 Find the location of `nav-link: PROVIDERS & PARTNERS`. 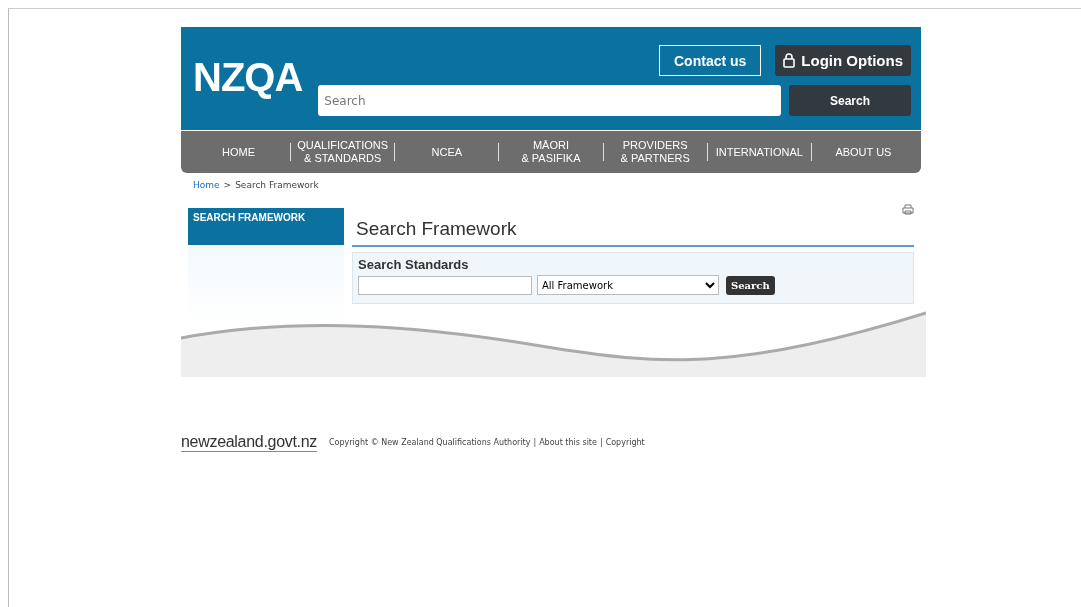

nav-link: PROVIDERS & PARTNERS is located at coordinates (655, 152).